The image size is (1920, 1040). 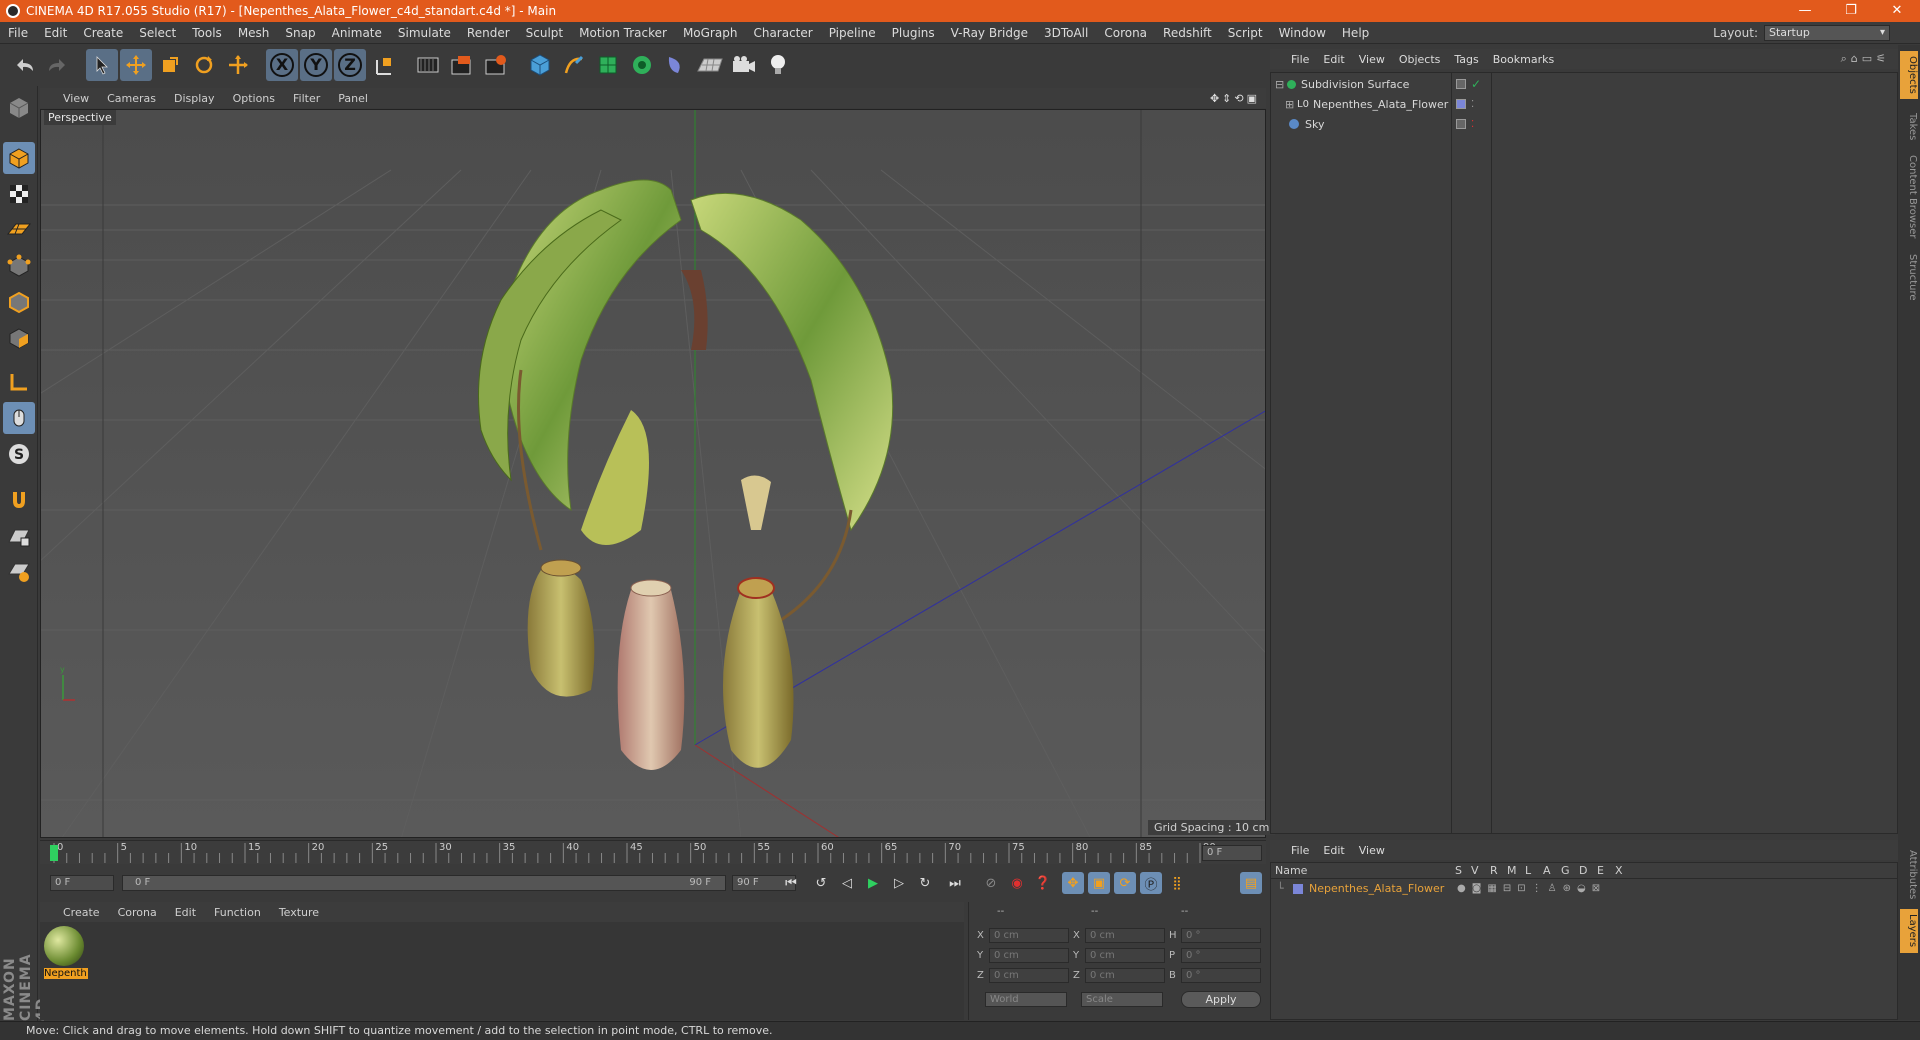 What do you see at coordinates (1302, 33) in the screenshot?
I see `menu-window: Window` at bounding box center [1302, 33].